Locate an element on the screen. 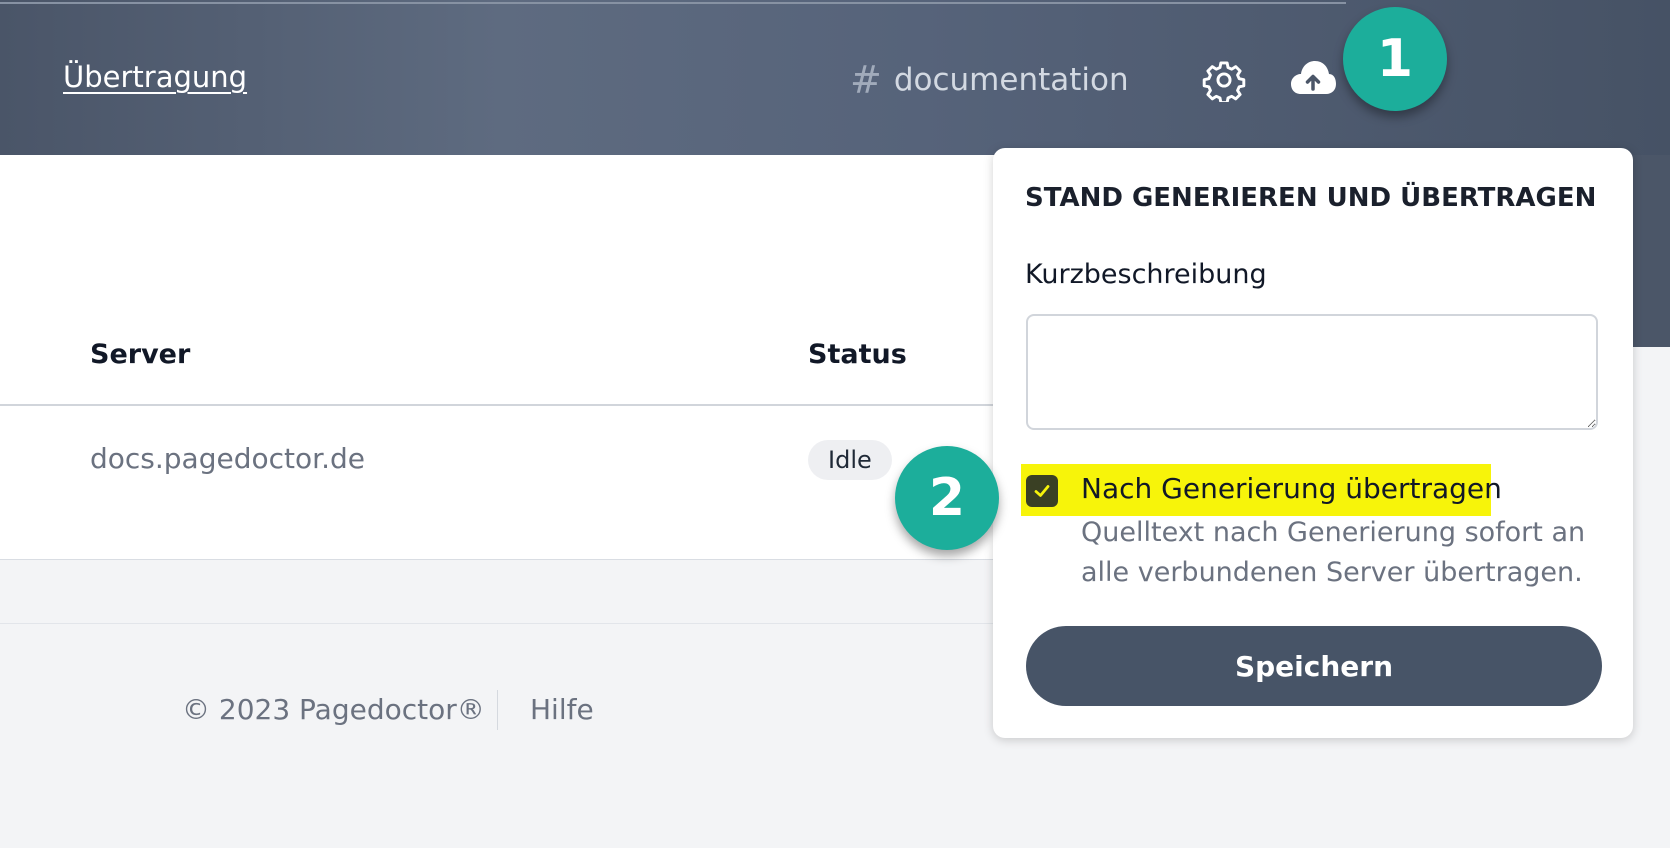 The height and width of the screenshot is (848, 1670). project-selector: # documentation is located at coordinates (989, 80).